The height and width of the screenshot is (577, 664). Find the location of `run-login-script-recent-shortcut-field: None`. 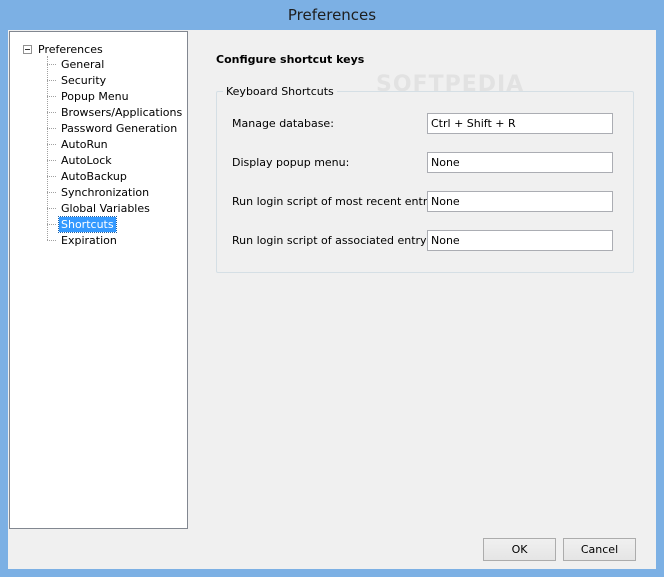

run-login-script-recent-shortcut-field: None is located at coordinates (520, 201).